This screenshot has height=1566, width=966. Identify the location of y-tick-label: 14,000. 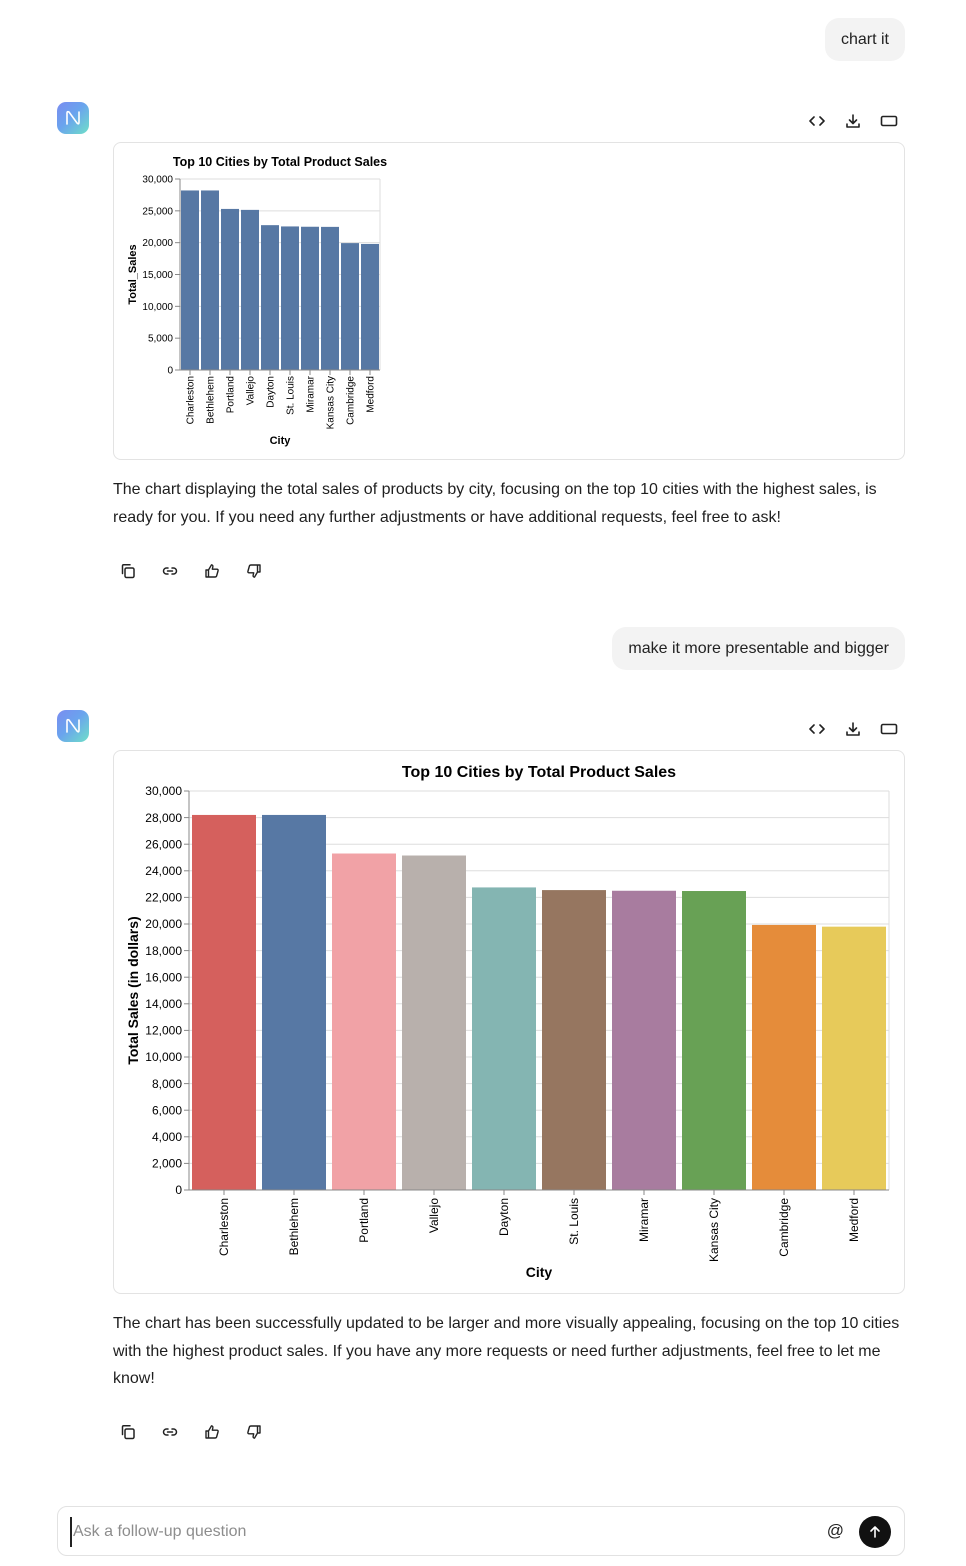
(163, 1004).